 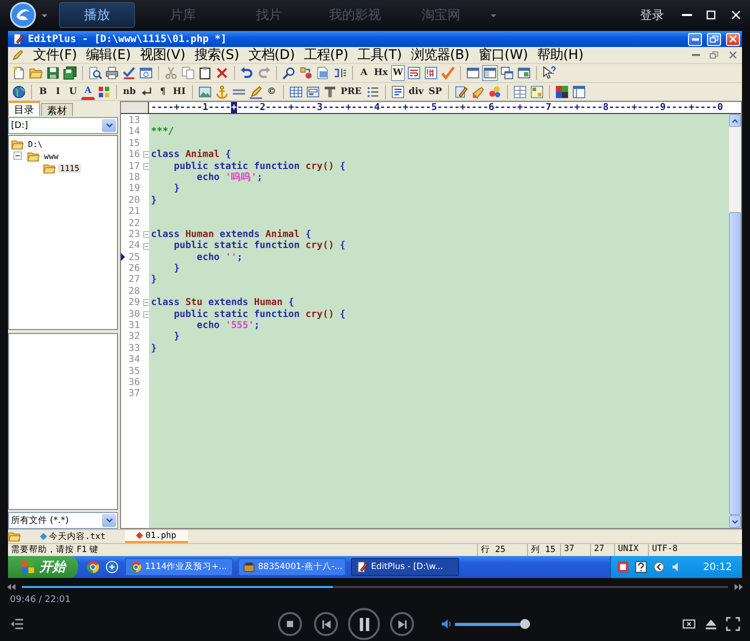 What do you see at coordinates (381, 73) in the screenshot?
I see `toolbar-button: Hx` at bounding box center [381, 73].